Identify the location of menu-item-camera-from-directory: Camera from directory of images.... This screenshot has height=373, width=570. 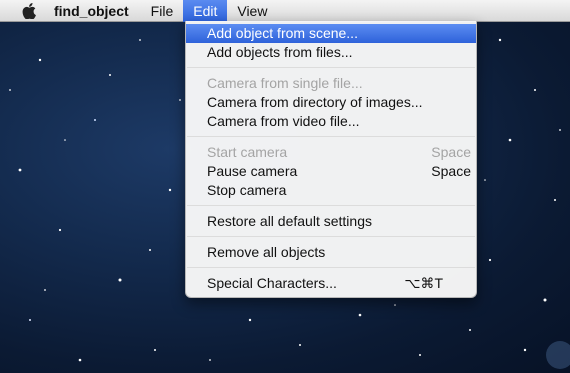
(331, 102).